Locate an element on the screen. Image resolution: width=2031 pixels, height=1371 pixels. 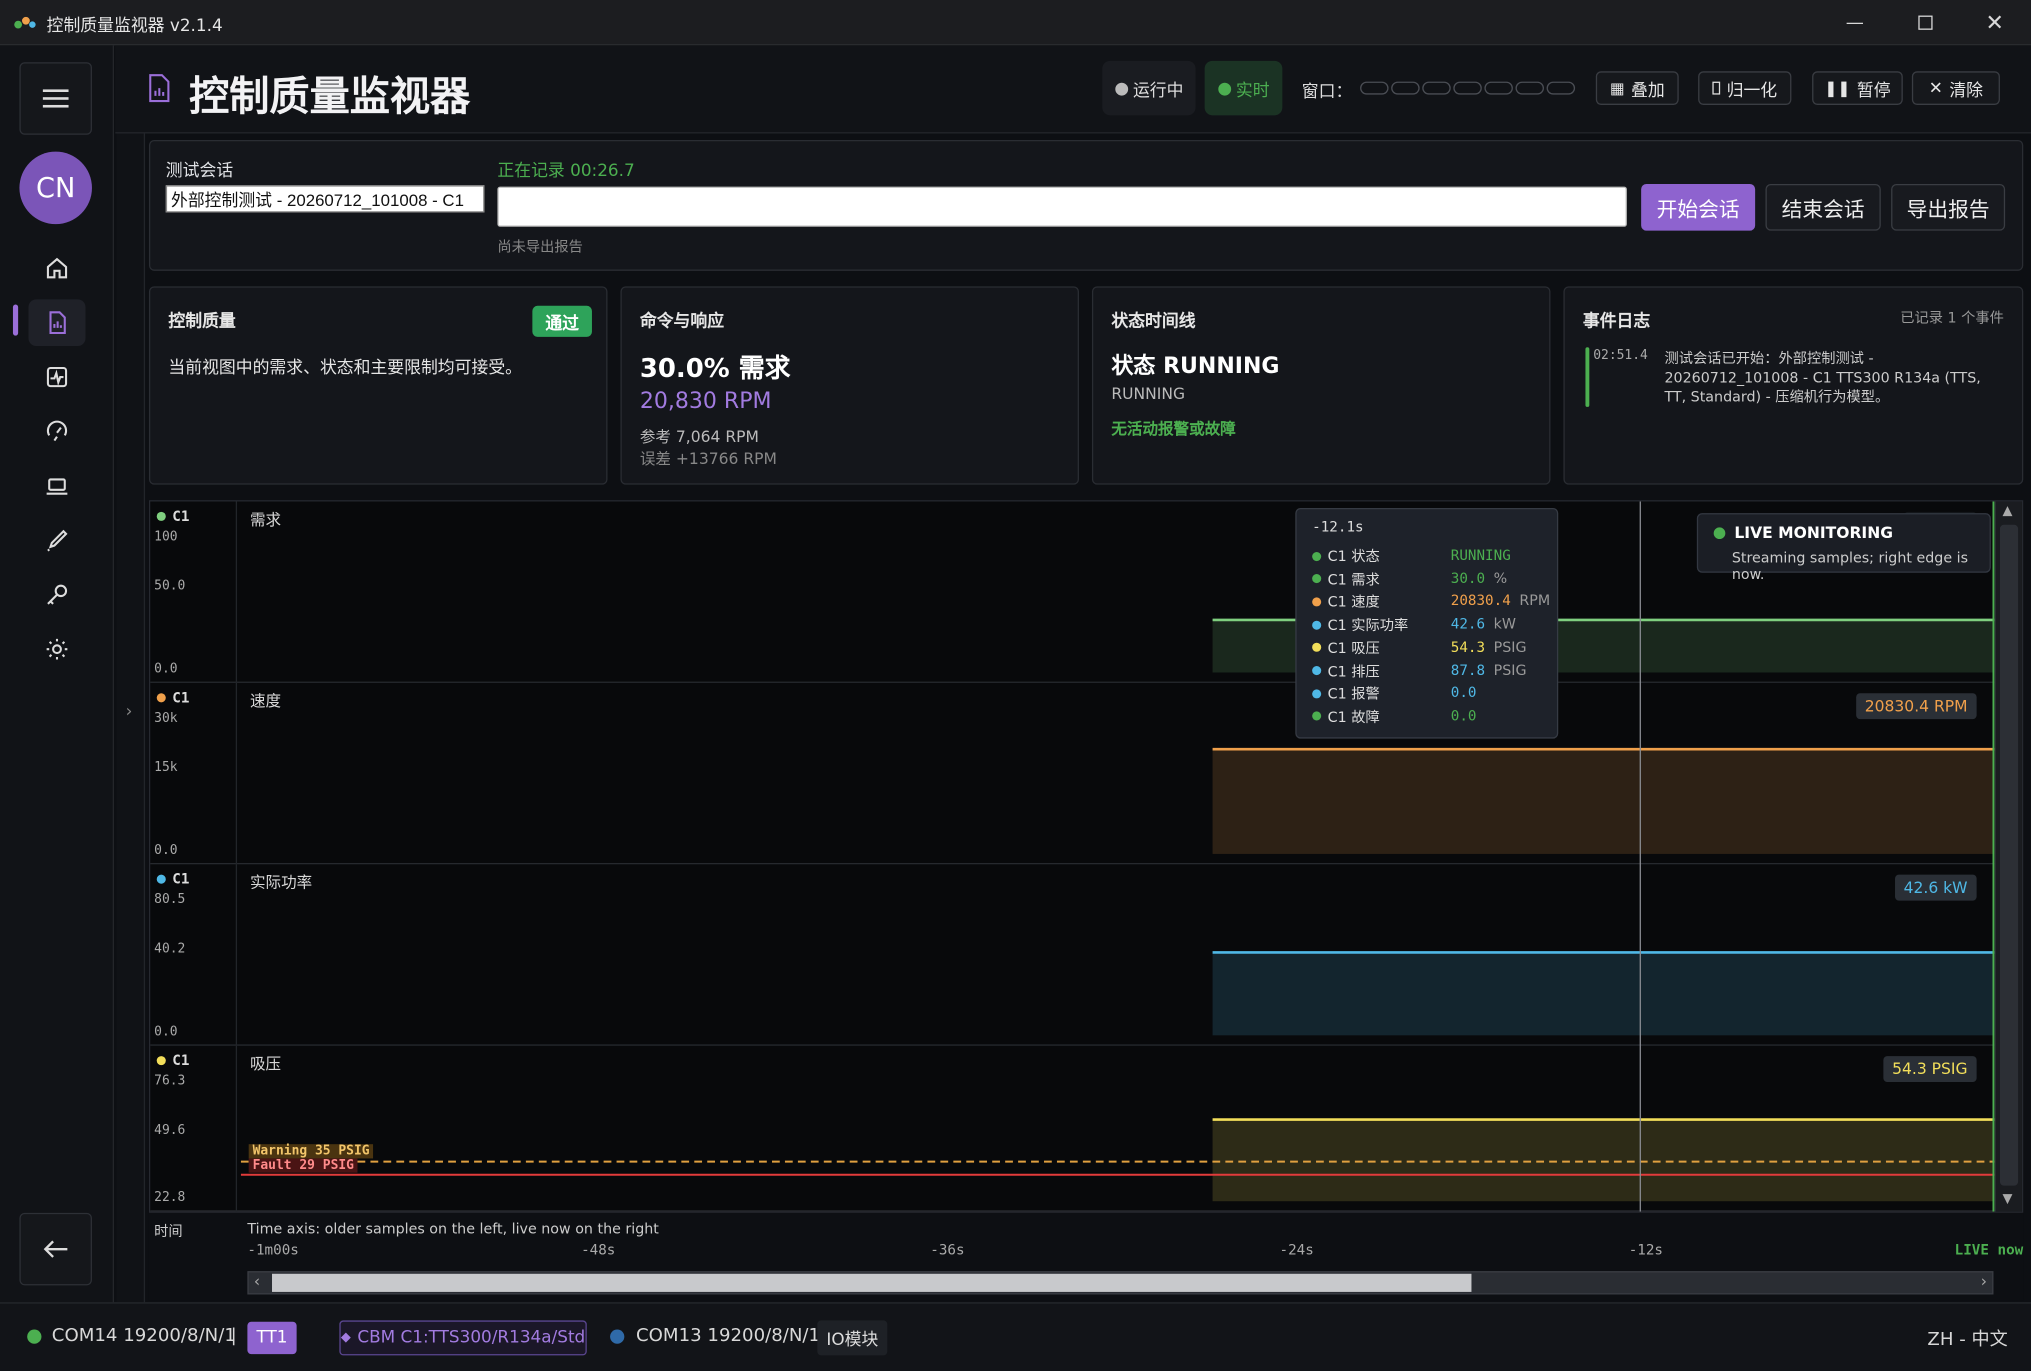
horizontal-scrollbar: ‹ › is located at coordinates (1120, 1283).